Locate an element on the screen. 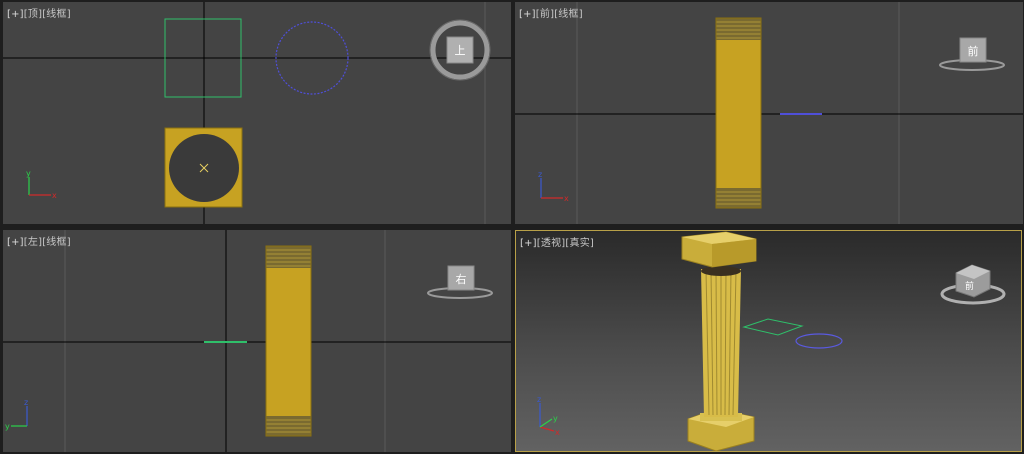 This screenshot has width=1024, height=454. viewport-name: [透视] is located at coordinates (551, 243).